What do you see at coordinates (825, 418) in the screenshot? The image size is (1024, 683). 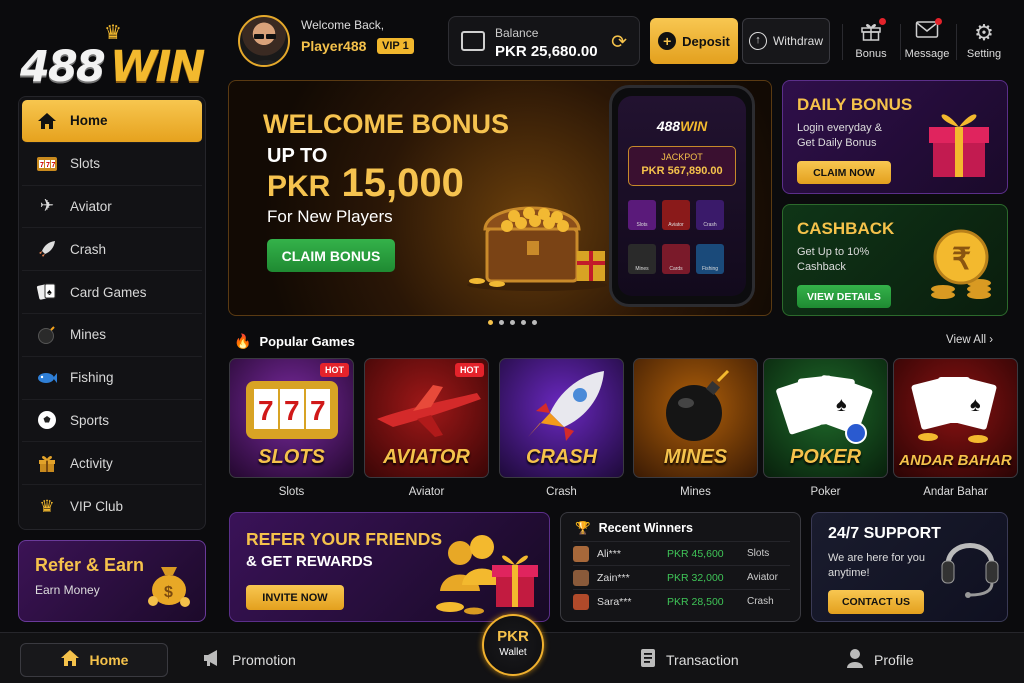 I see `game-card-poker: ♠ POKER` at bounding box center [825, 418].